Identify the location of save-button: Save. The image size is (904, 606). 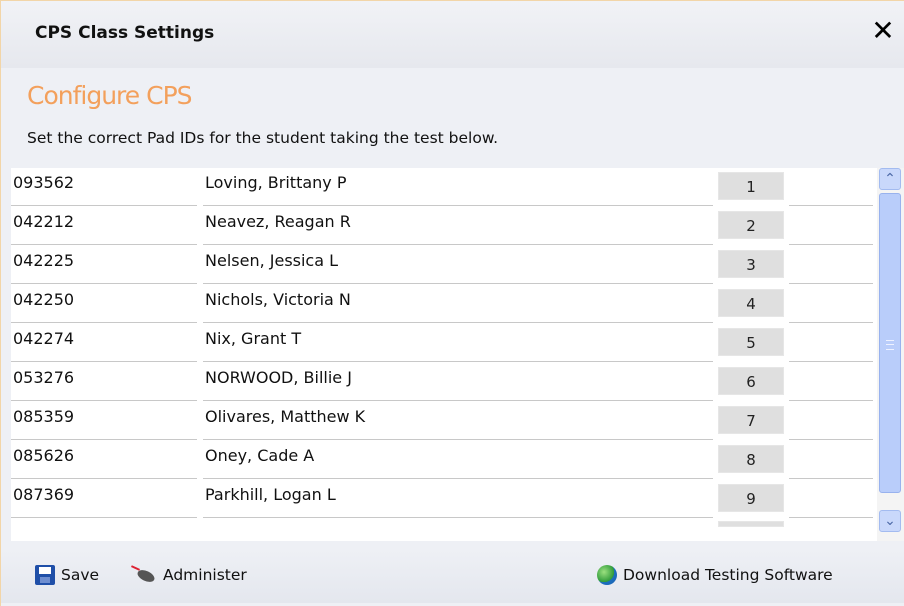
(67, 575).